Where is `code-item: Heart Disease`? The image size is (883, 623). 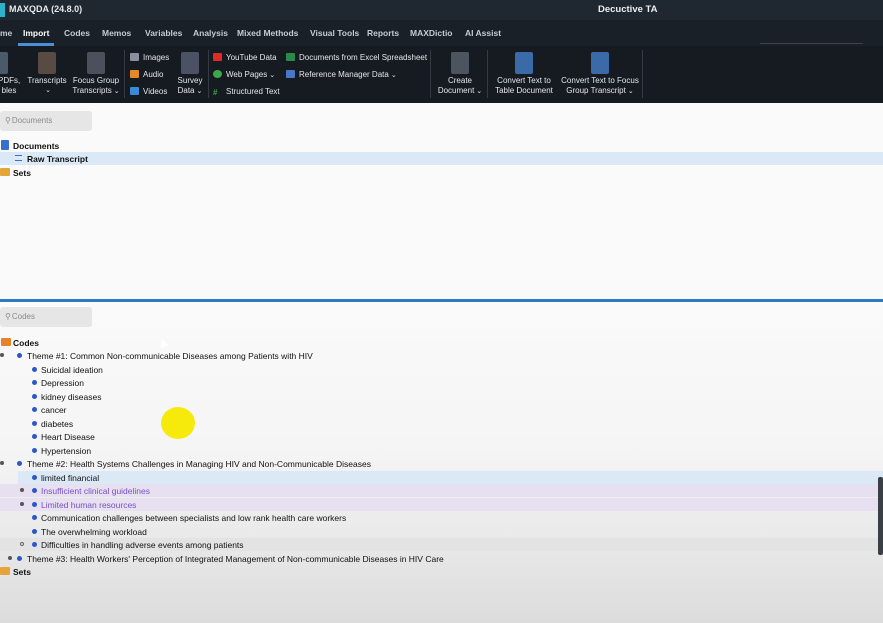
code-item: Heart Disease is located at coordinates (441, 436).